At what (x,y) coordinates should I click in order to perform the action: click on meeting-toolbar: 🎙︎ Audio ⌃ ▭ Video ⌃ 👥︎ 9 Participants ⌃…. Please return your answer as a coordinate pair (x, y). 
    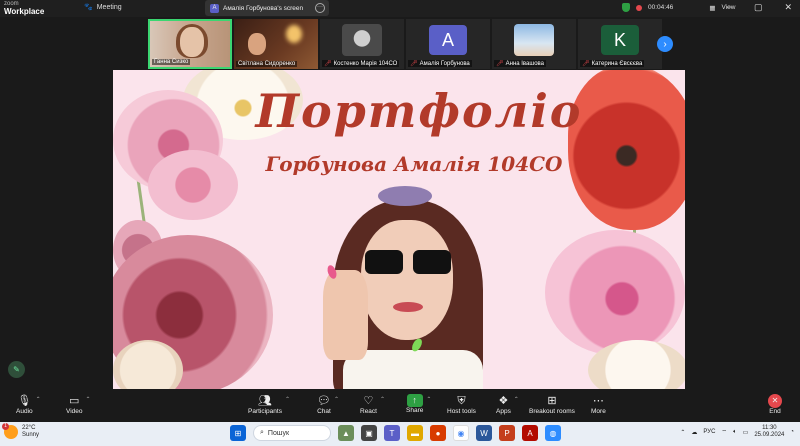
    Looking at the image, I should click on (400, 407).